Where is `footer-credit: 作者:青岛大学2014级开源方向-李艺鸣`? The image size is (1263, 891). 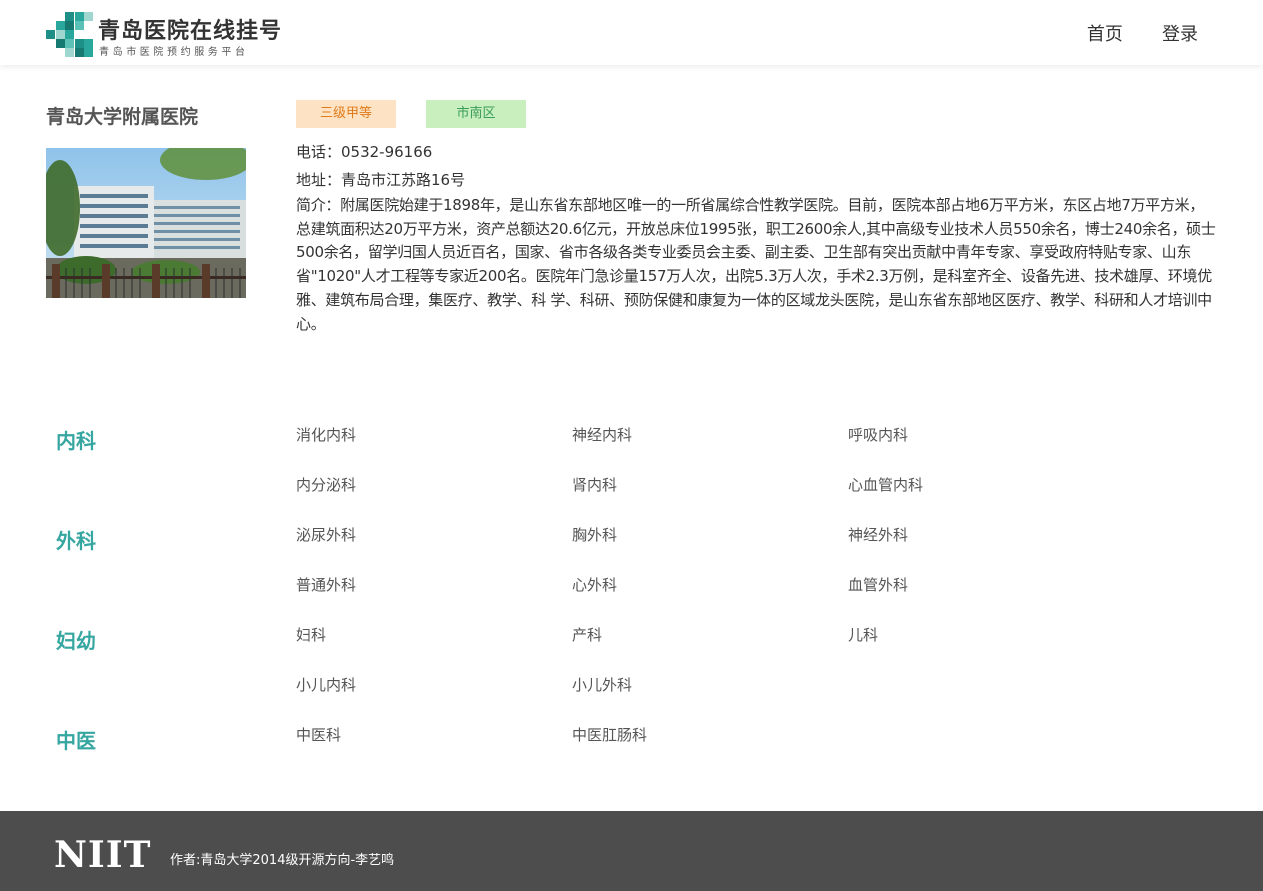 footer-credit: 作者:青岛大学2014级开源方向-李艺鸣 is located at coordinates (282, 860).